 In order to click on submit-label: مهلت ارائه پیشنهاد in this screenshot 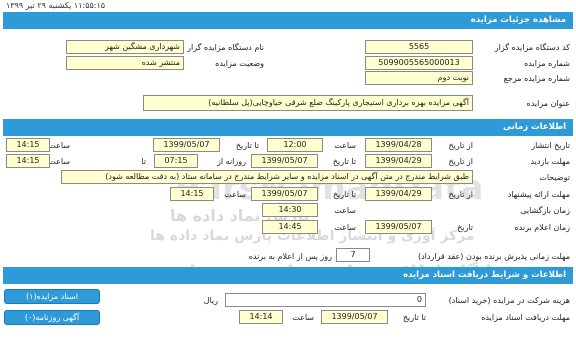, I will do `click(538, 194)`.